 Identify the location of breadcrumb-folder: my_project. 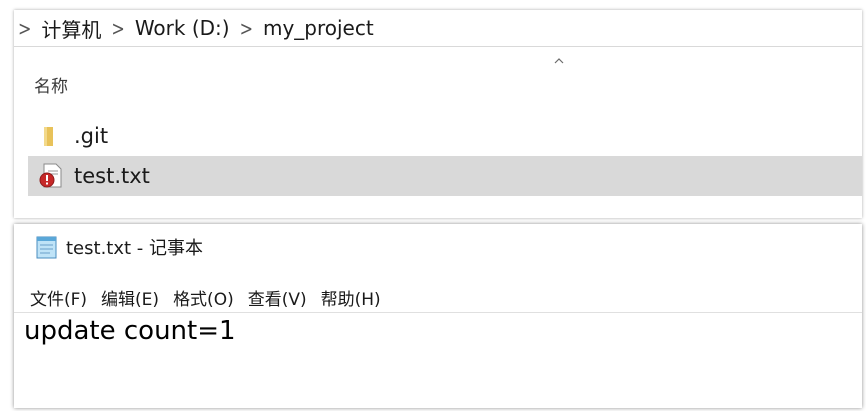
(318, 28).